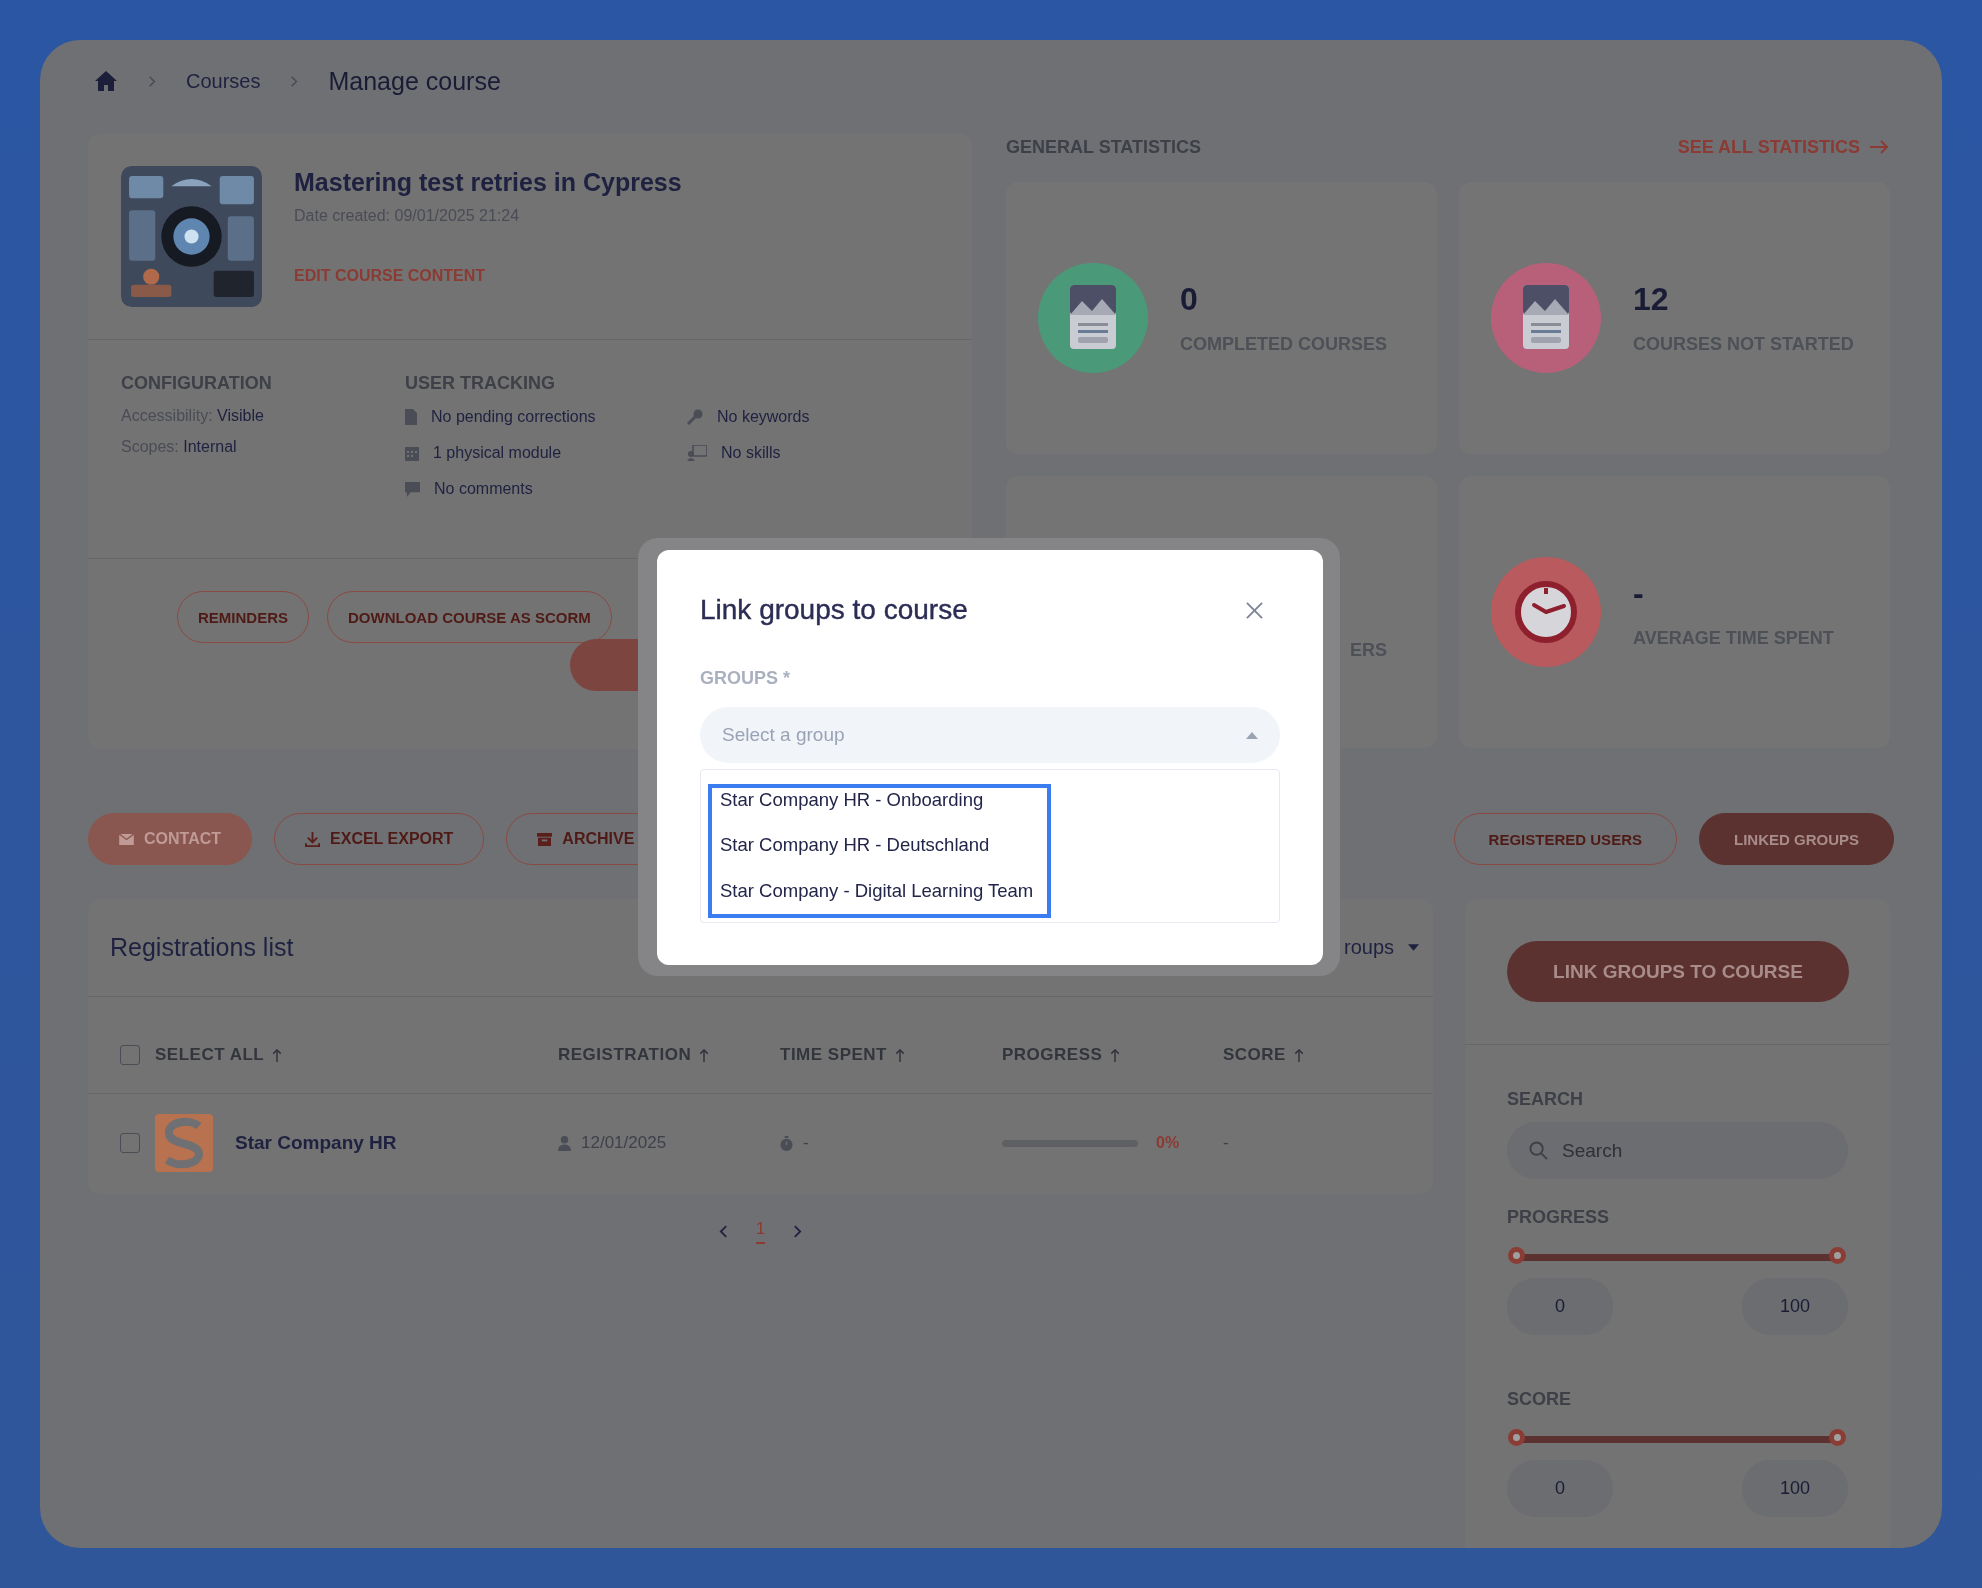 The width and height of the screenshot is (1982, 1588). Describe the element at coordinates (316, 1143) in the screenshot. I see `group-name: Star Company HR` at that location.